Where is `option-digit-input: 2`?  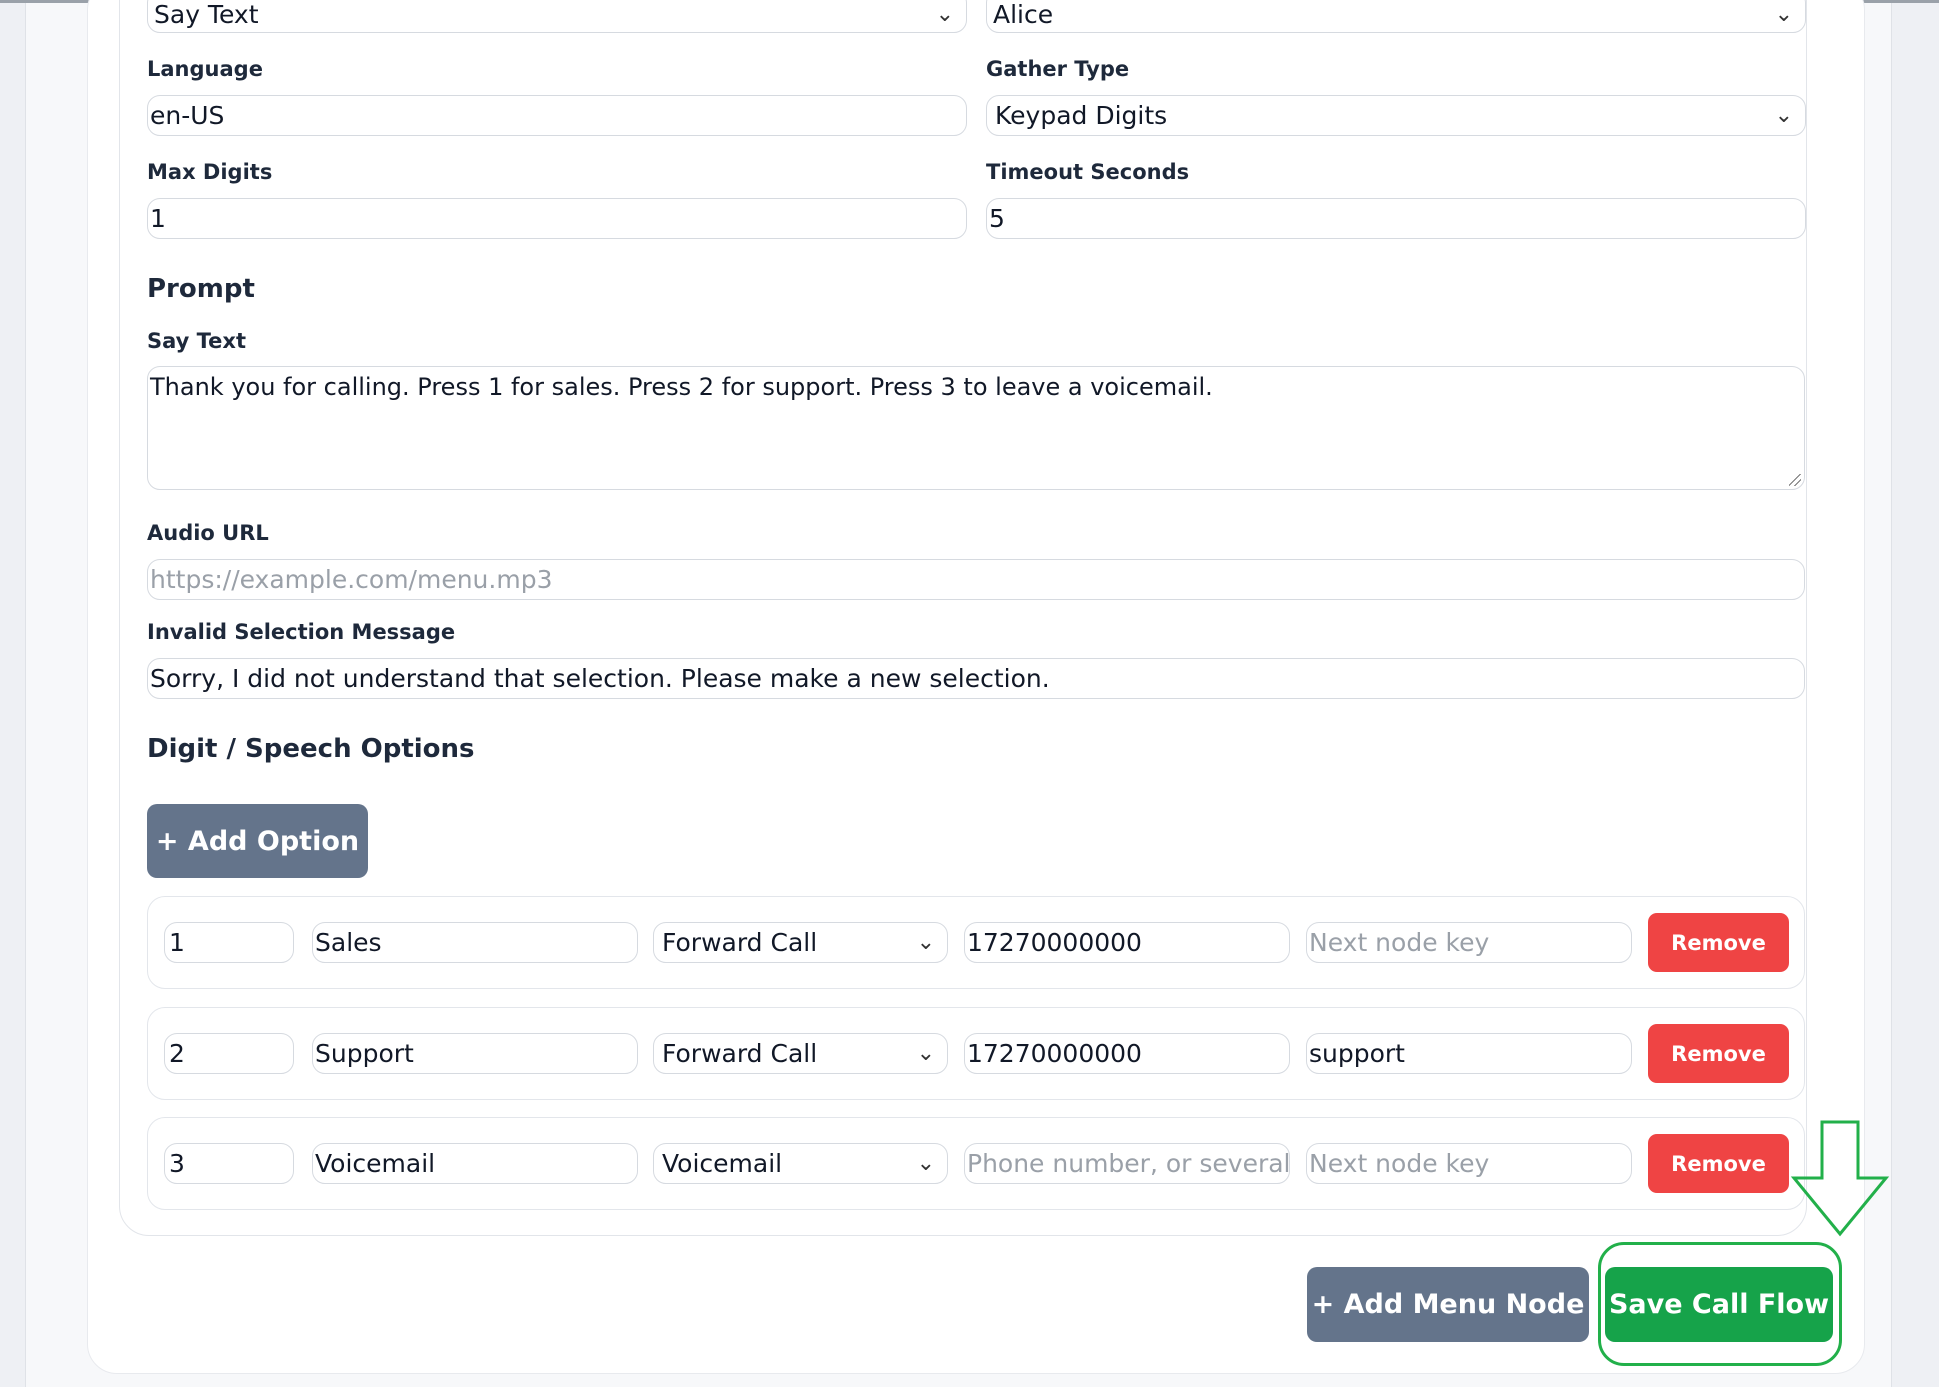
option-digit-input: 2 is located at coordinates (229, 1053).